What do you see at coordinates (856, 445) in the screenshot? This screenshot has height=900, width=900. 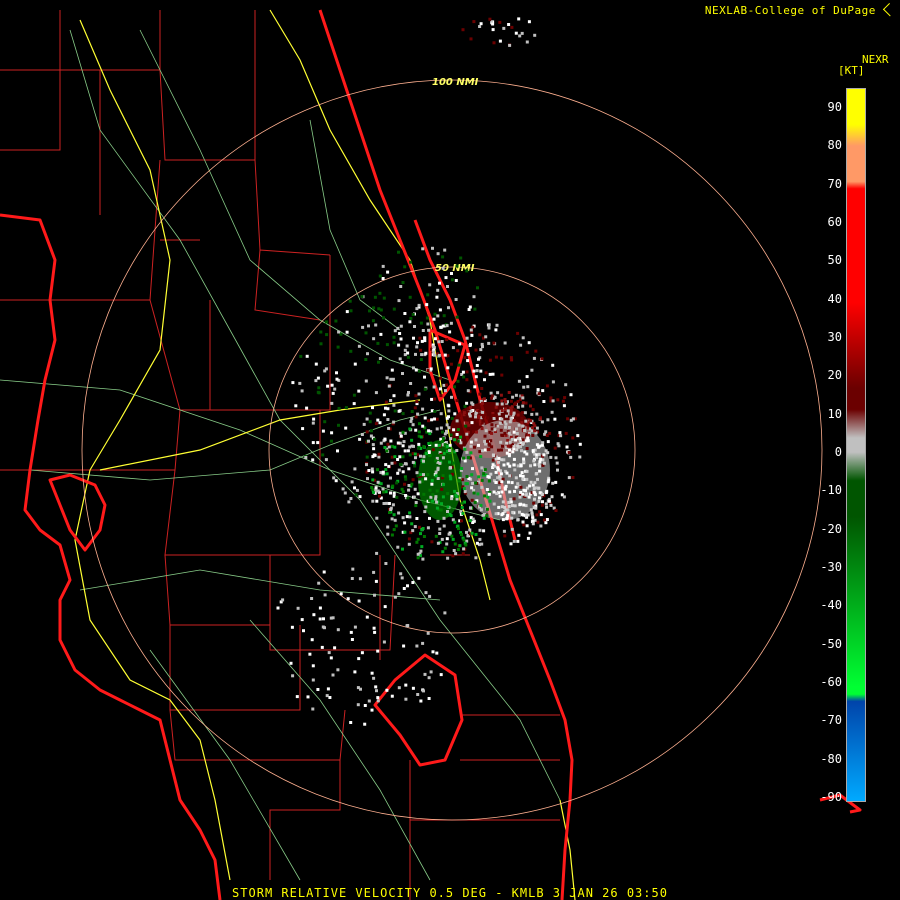 I see `color-bar-gradient` at bounding box center [856, 445].